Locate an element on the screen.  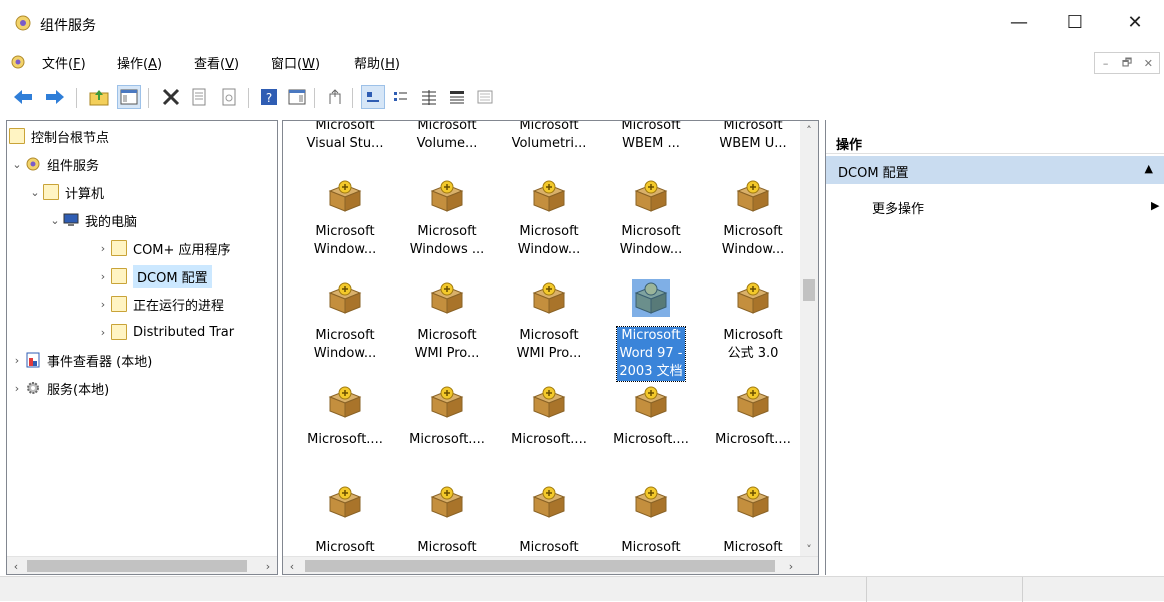
dcom-app-item: Microsoft 公式 3.0 is located at coordinates (753, 345).